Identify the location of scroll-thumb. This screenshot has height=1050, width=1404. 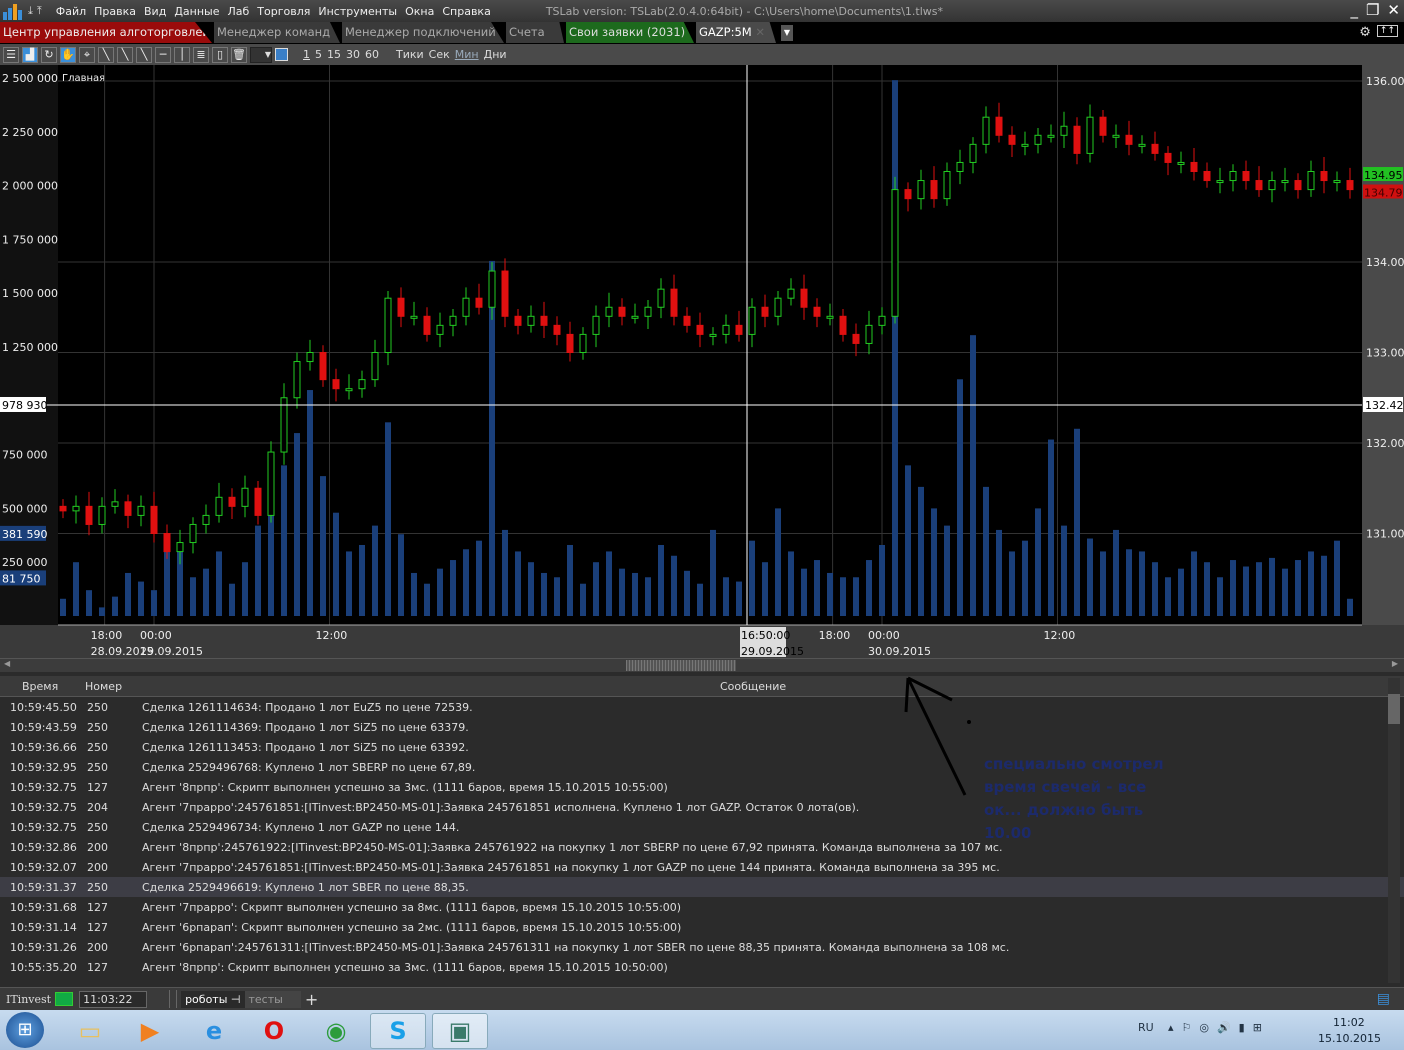
(681, 665).